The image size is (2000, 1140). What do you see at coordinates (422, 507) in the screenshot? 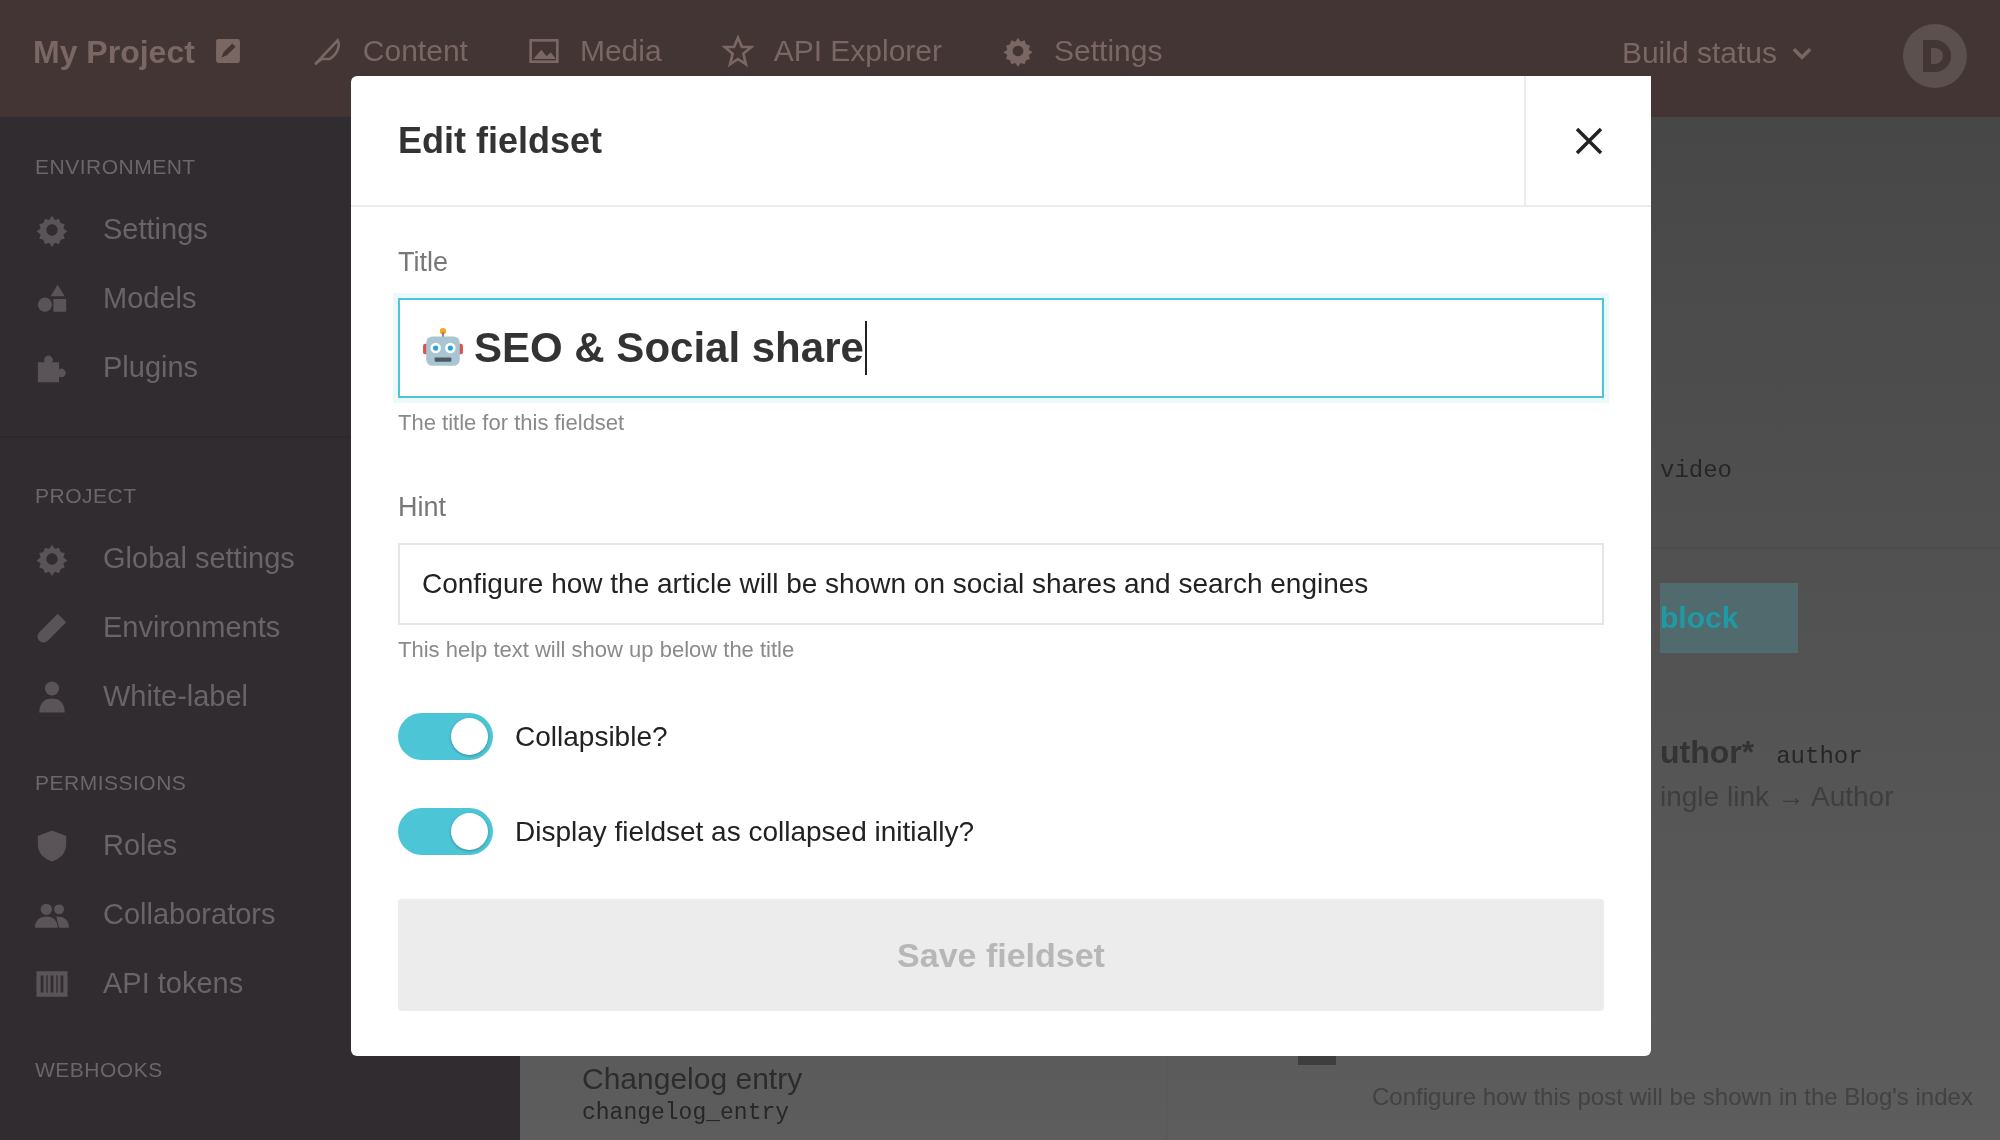
I see `field-label: Hint` at bounding box center [422, 507].